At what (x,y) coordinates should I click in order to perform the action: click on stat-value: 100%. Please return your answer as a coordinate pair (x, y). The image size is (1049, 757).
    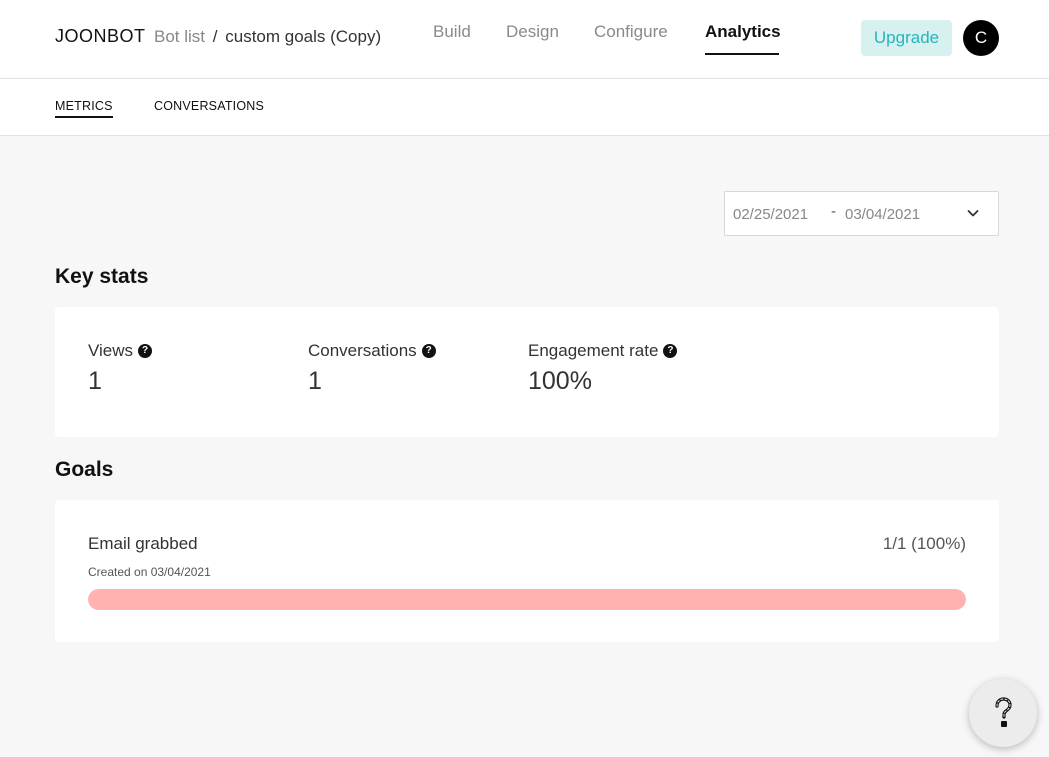
    Looking at the image, I should click on (560, 381).